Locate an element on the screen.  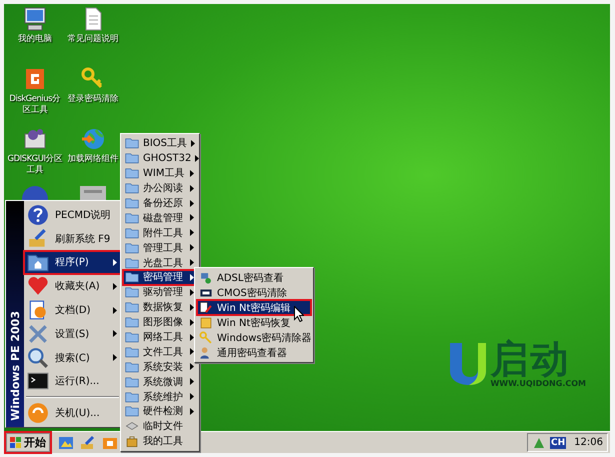
pencil-icon is located at coordinates (206, 307).